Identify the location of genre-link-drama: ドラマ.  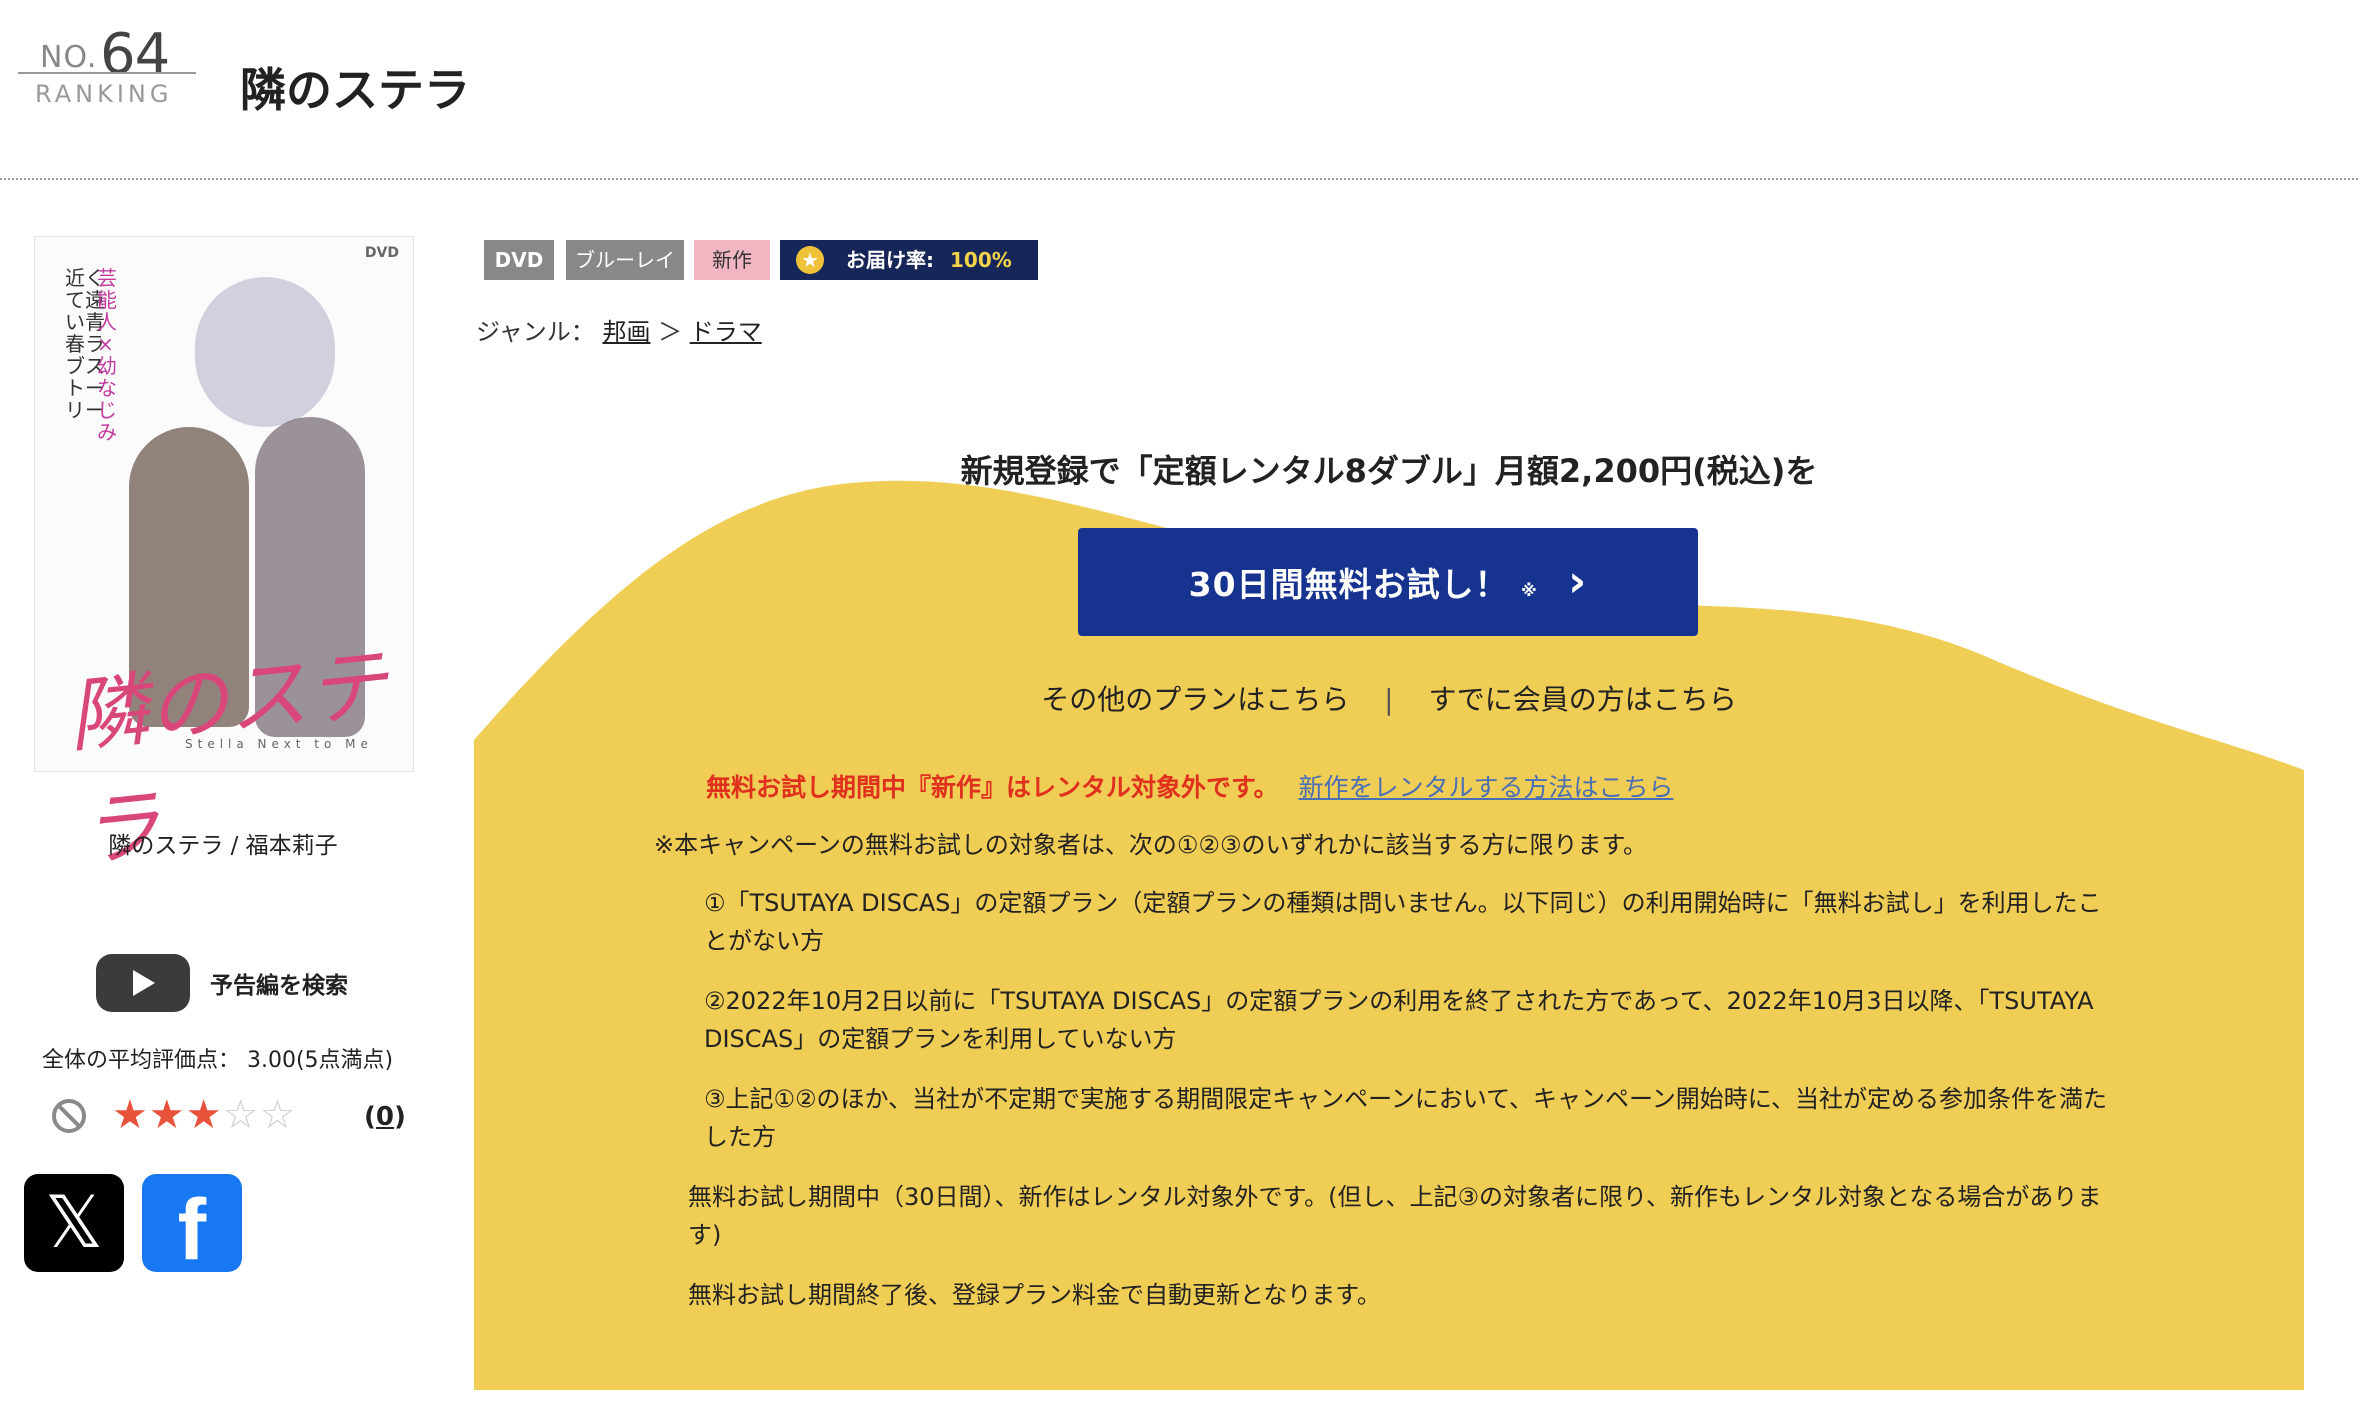
(726, 332).